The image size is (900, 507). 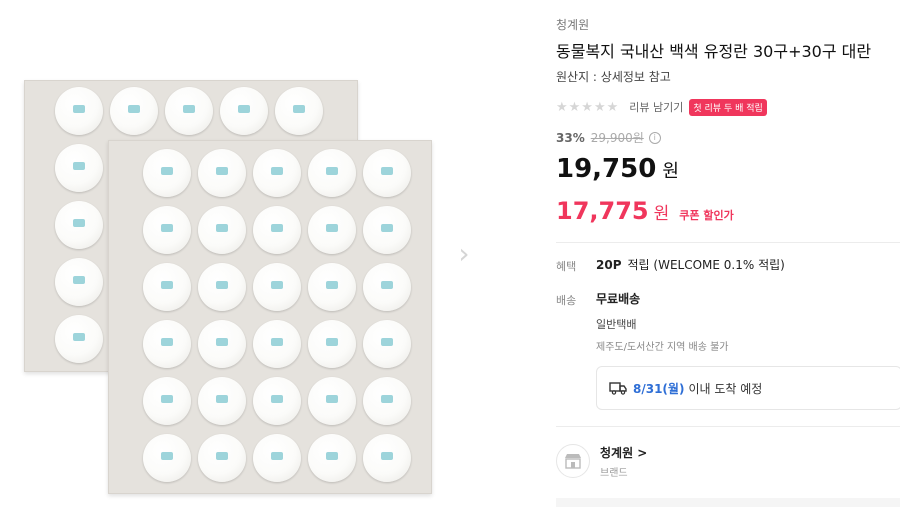 I want to click on benefit-value: 20P 적립 (WELCOME 0.1% 적립), so click(x=690, y=264).